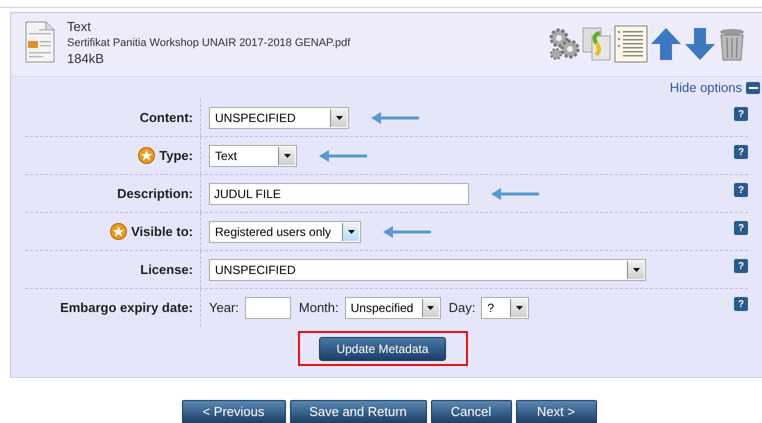 This screenshot has height=423, width=762. I want to click on year-label: Year:, so click(224, 308).